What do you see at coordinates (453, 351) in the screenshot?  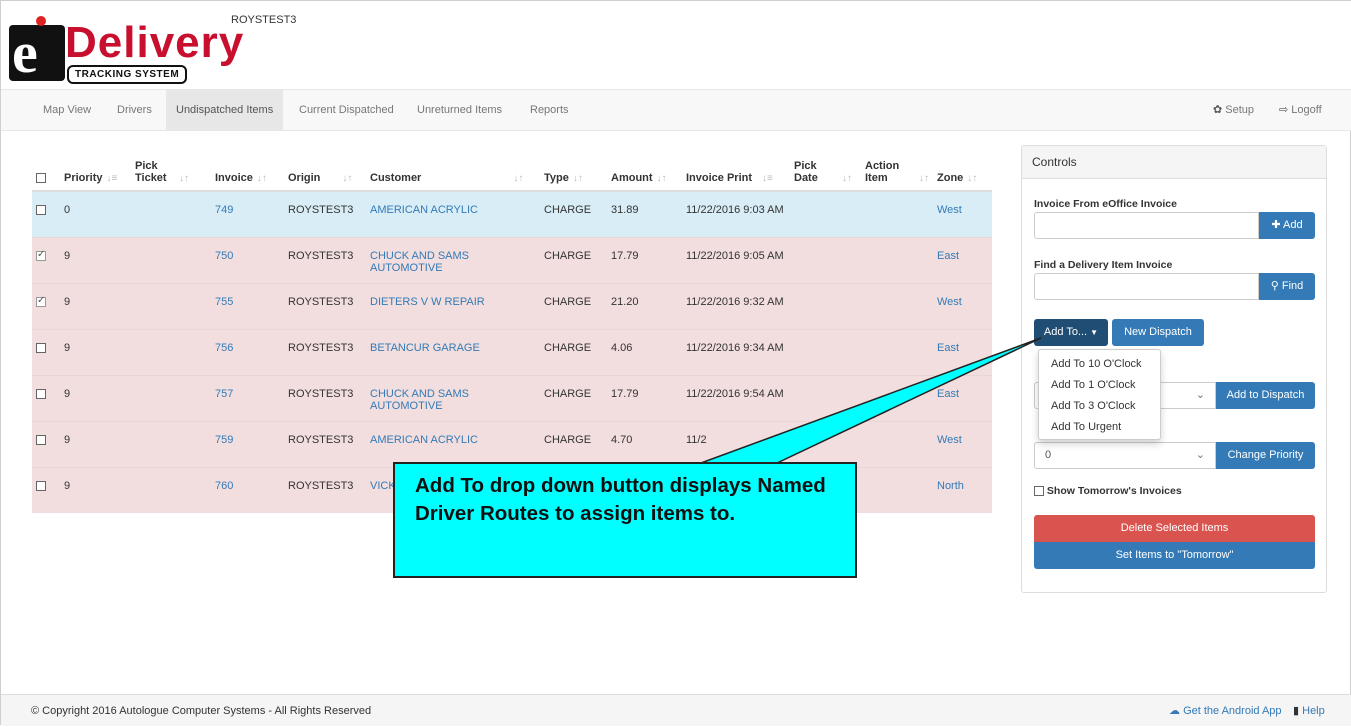 I see `customer-link: BETANCUR GARAGE` at bounding box center [453, 351].